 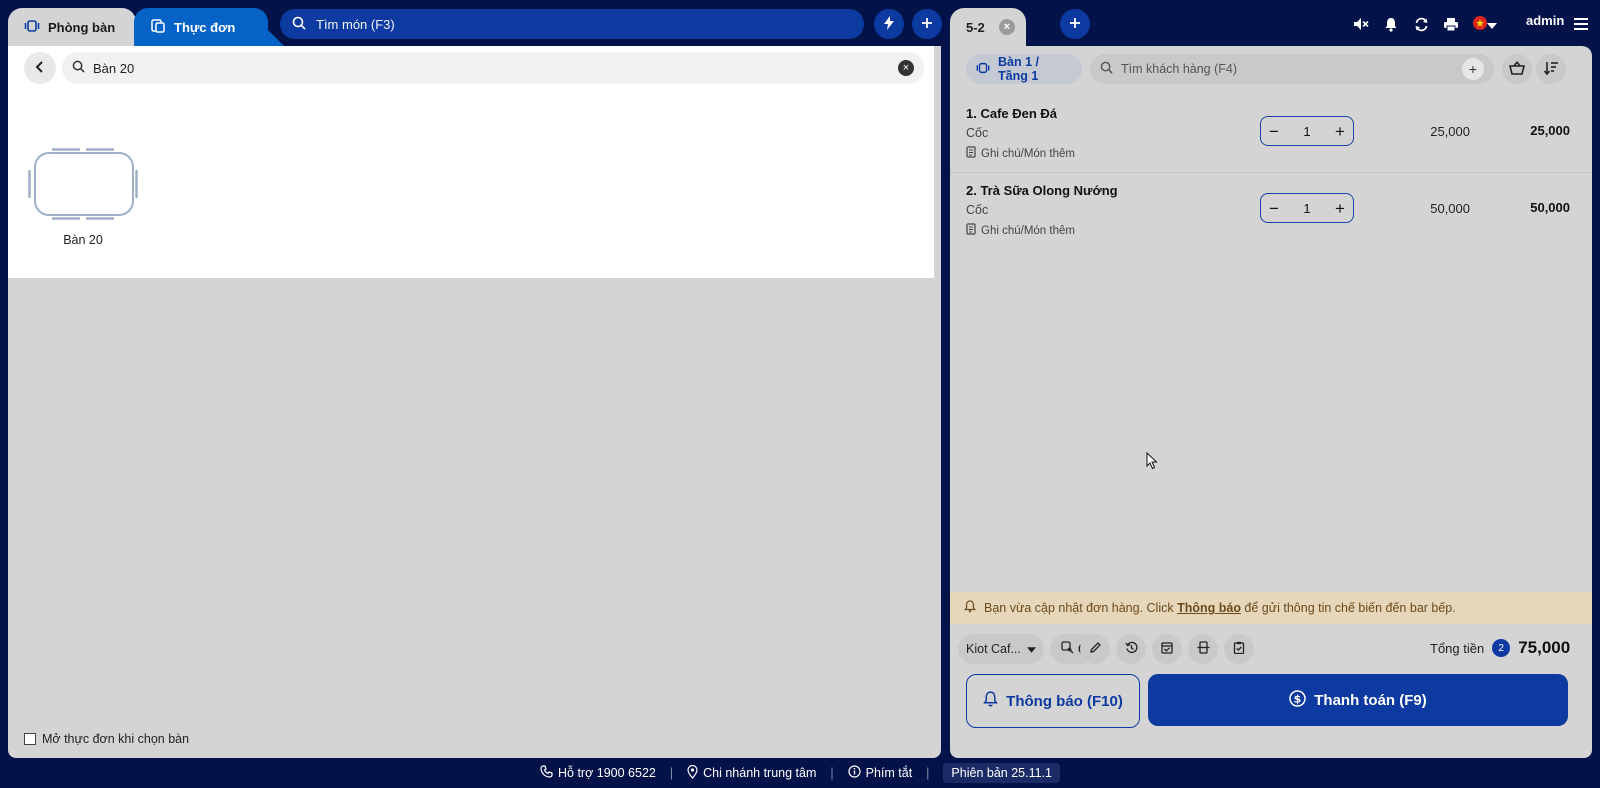 What do you see at coordinates (1001, 773) in the screenshot?
I see `version-label: Phiên bản 25.11.1` at bounding box center [1001, 773].